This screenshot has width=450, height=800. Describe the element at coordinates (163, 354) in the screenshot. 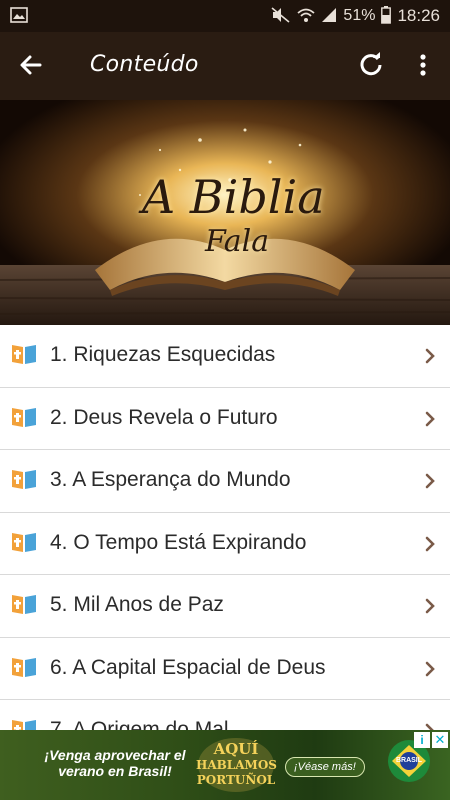

I see `list-item-label: 1. Riquezas Esquecidas` at that location.